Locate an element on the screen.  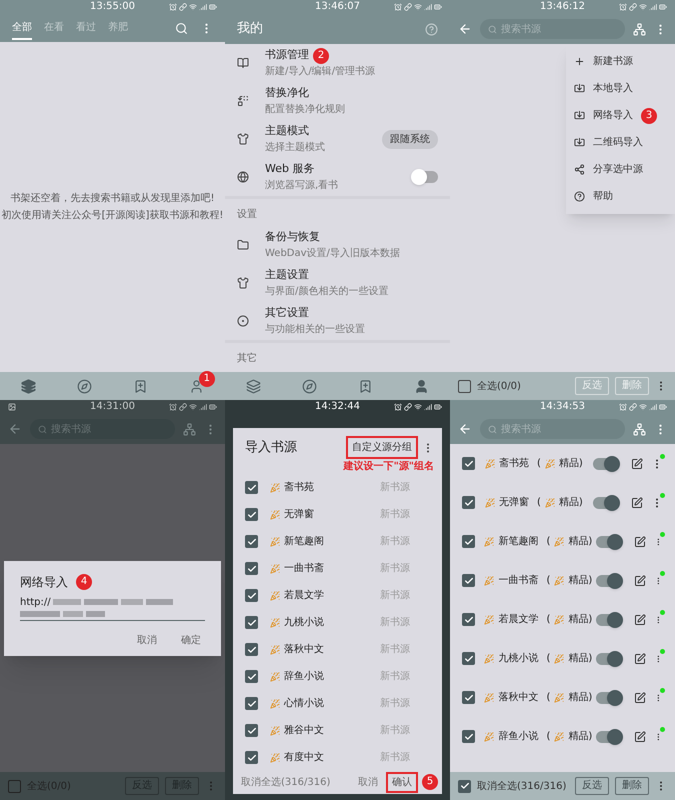
menu-item: 本地导入 is located at coordinates (613, 88).